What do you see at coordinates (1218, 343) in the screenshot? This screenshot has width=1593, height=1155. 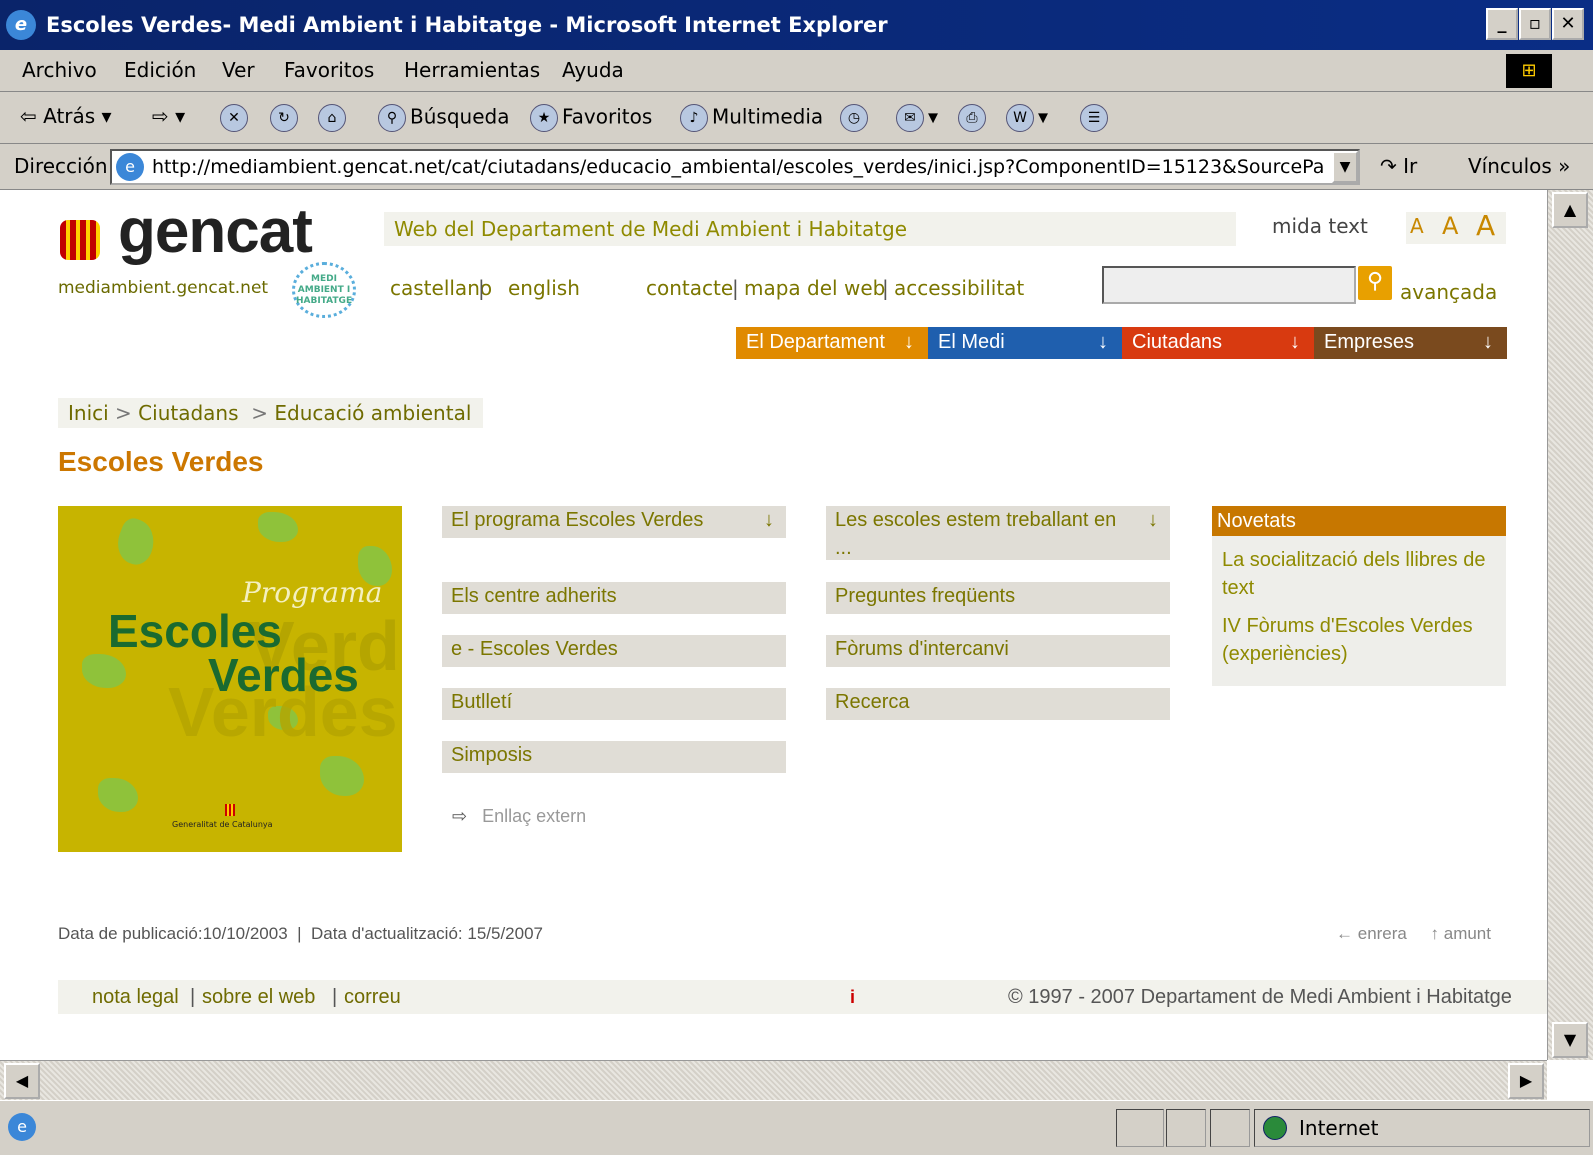 I see `nav-tab-ciutadans: Ciutadans ↓` at bounding box center [1218, 343].